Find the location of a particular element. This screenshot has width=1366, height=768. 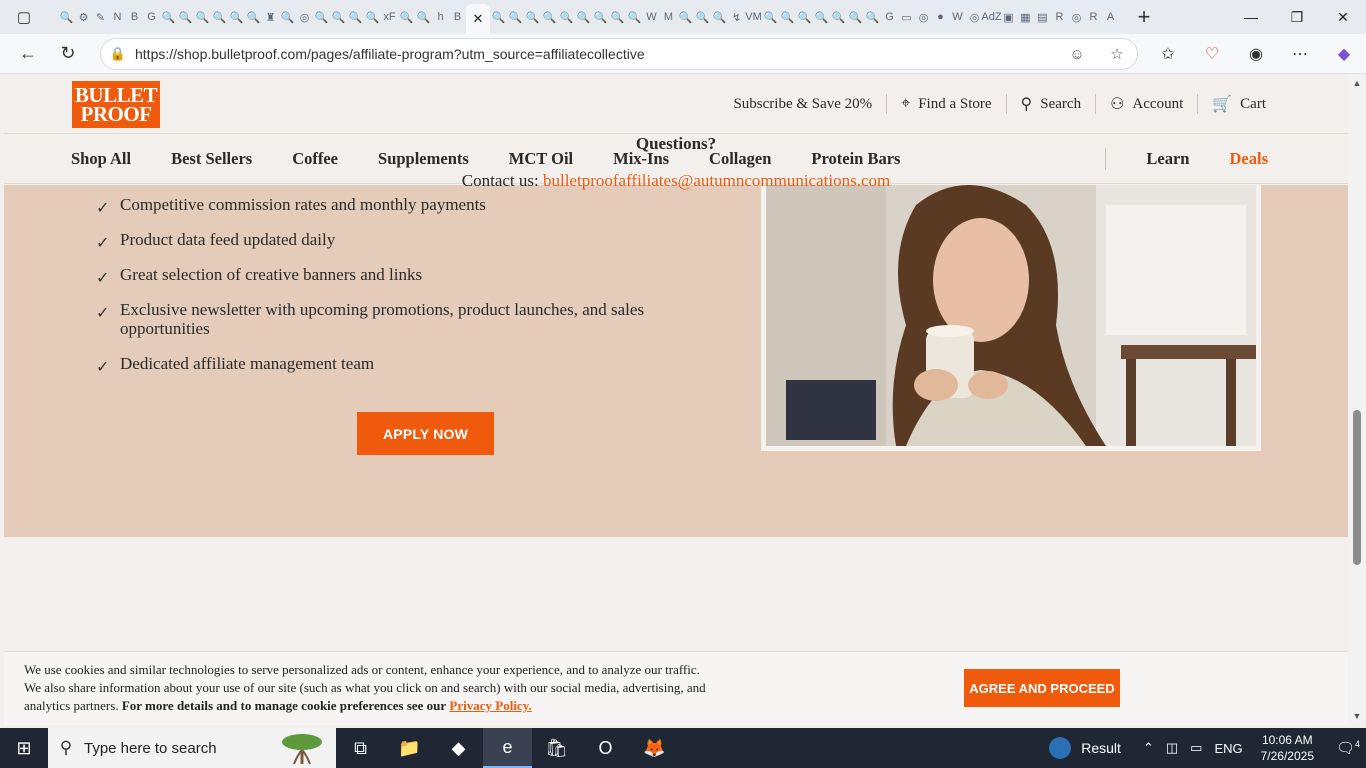

tab-favicon: ♜ is located at coordinates (270, 17).